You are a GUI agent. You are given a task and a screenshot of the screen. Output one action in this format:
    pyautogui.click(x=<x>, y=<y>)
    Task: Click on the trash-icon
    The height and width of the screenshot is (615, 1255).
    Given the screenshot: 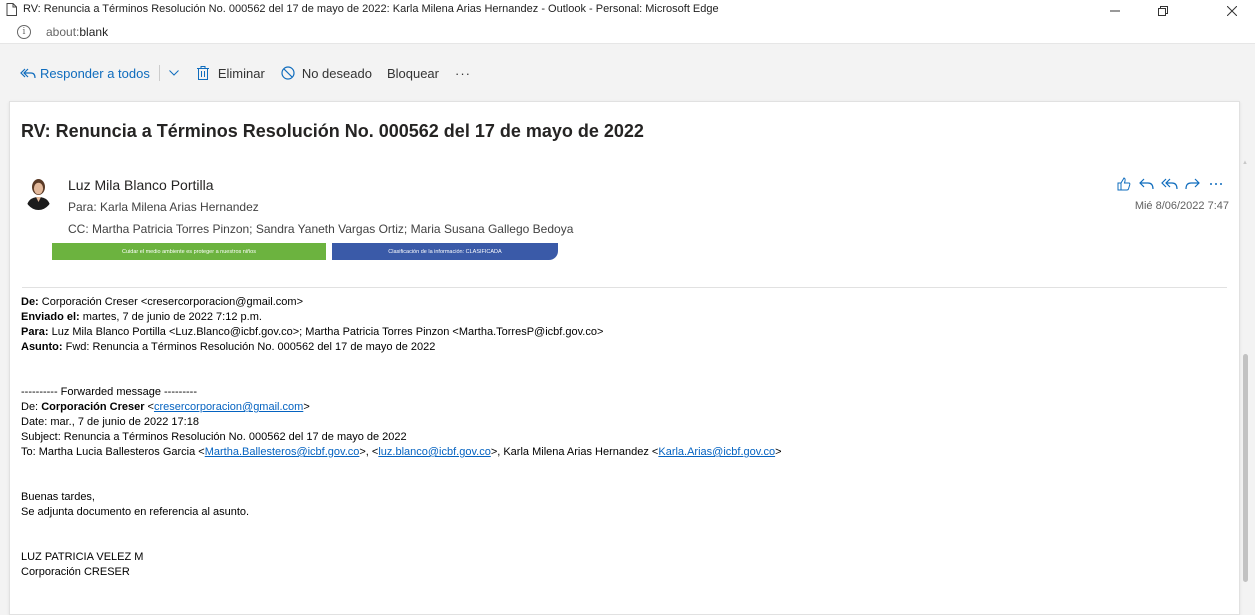 What is the action you would take?
    pyautogui.click(x=202, y=73)
    